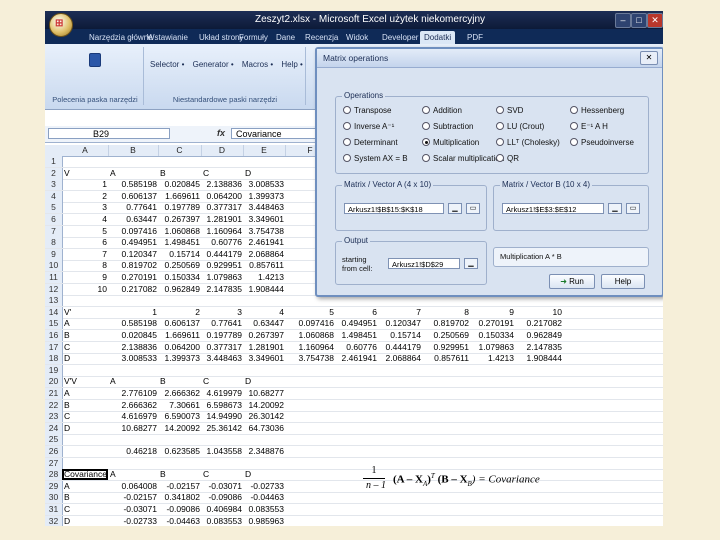  I want to click on row-header: 31, so click(54, 509).